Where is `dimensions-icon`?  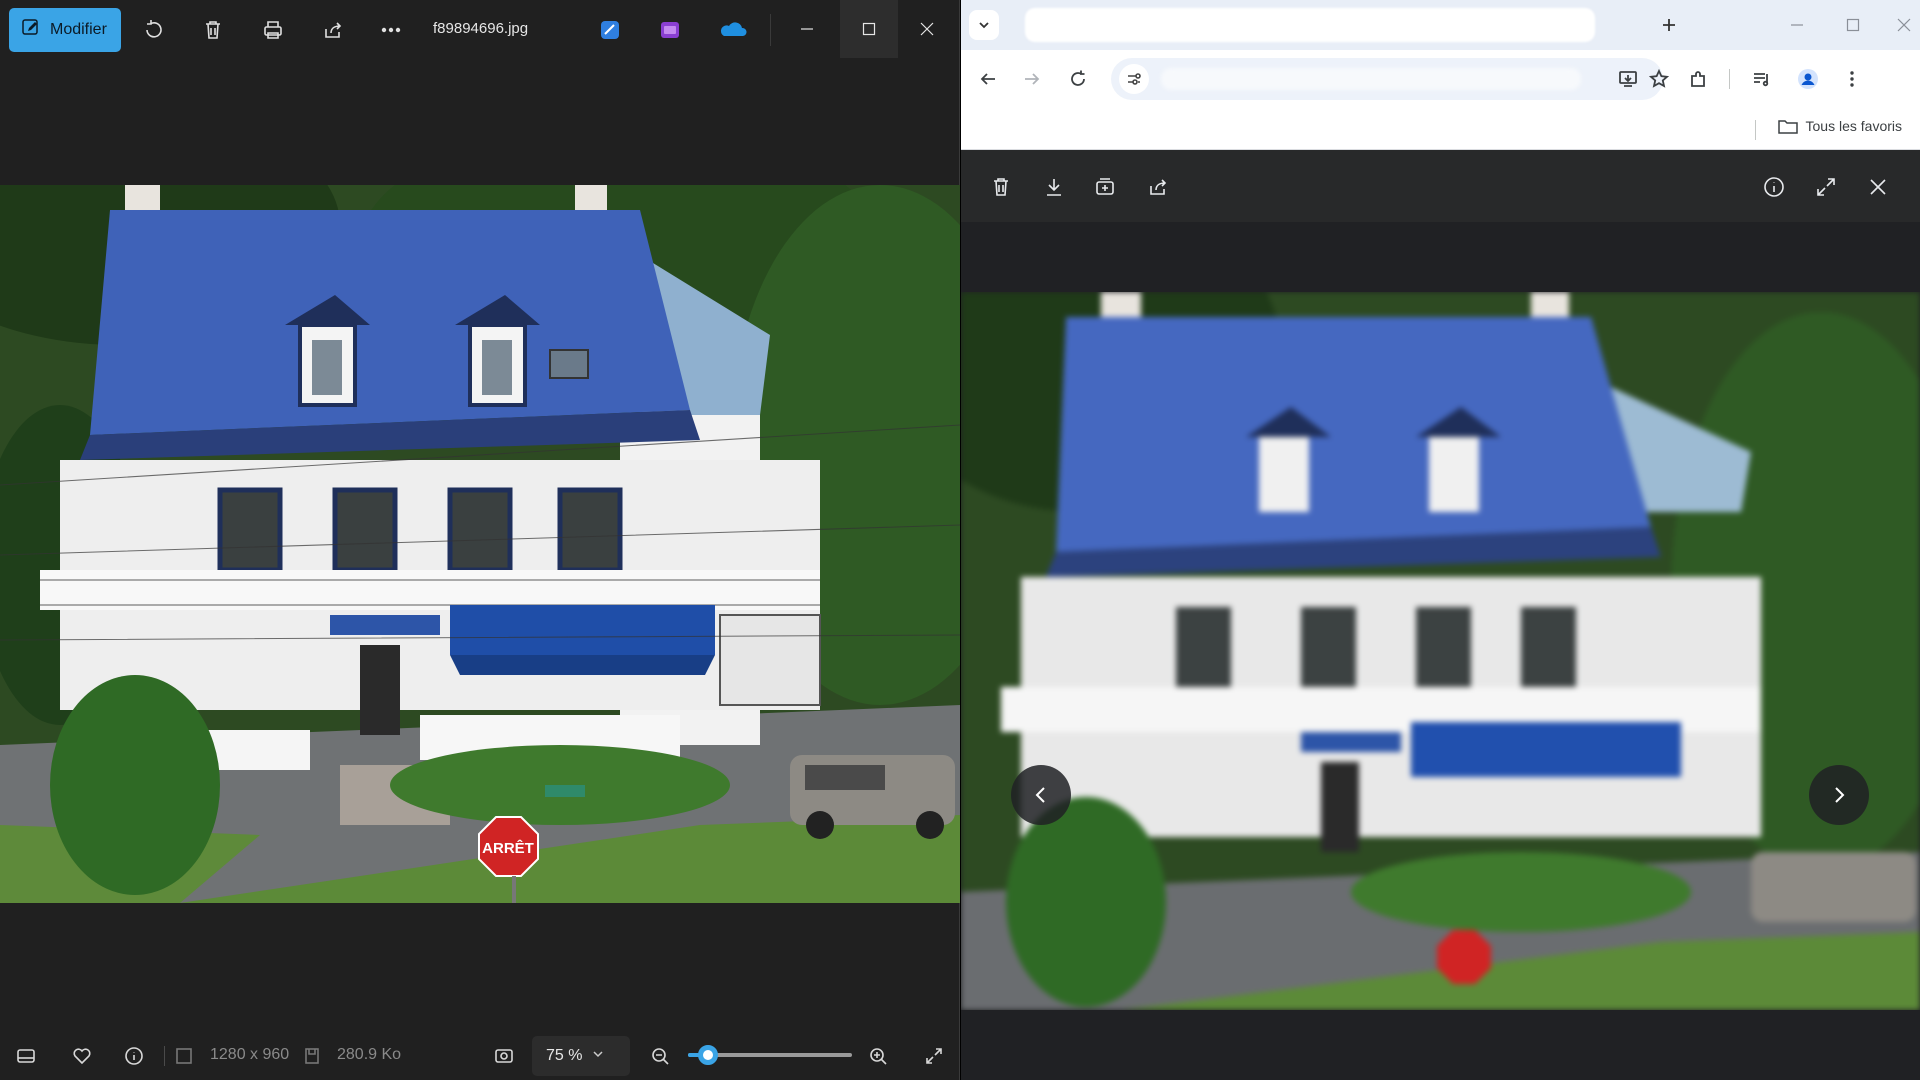
dimensions-icon is located at coordinates (184, 1056).